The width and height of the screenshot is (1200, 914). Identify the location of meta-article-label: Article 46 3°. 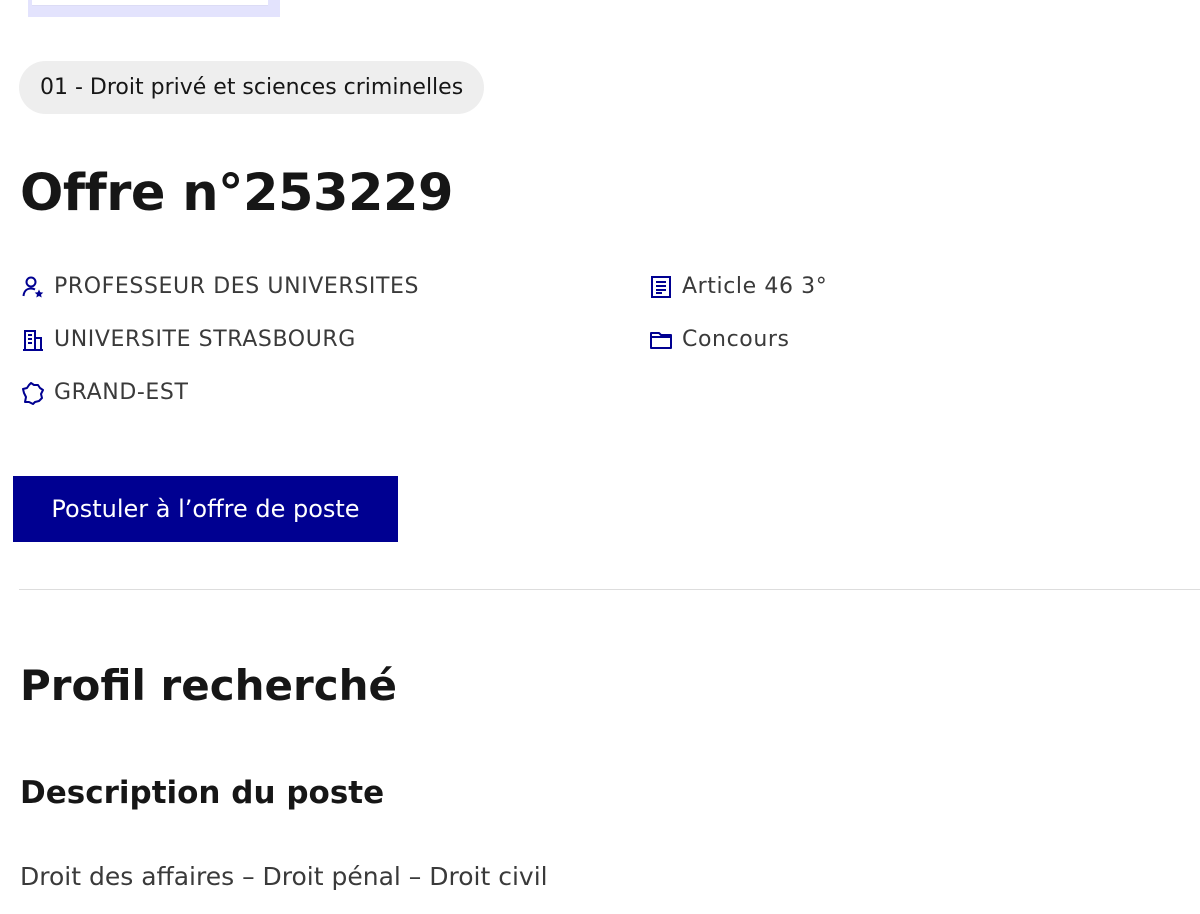
(755, 286).